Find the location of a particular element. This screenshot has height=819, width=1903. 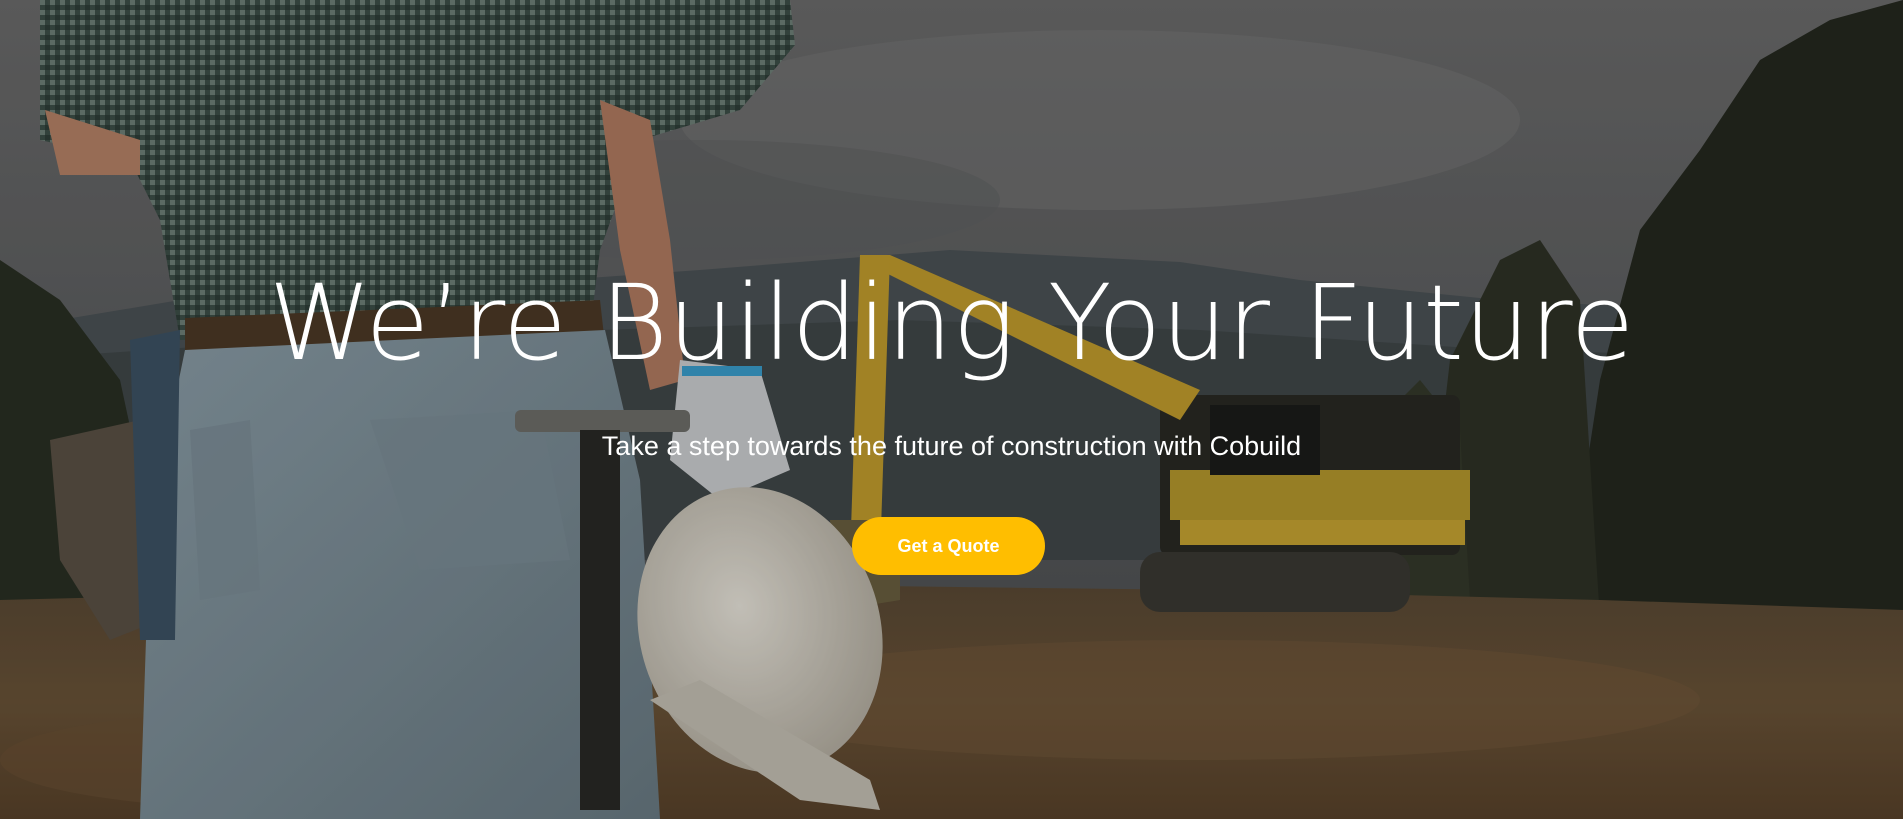

hero-headline: We’re Building Your Future is located at coordinates (951, 323).